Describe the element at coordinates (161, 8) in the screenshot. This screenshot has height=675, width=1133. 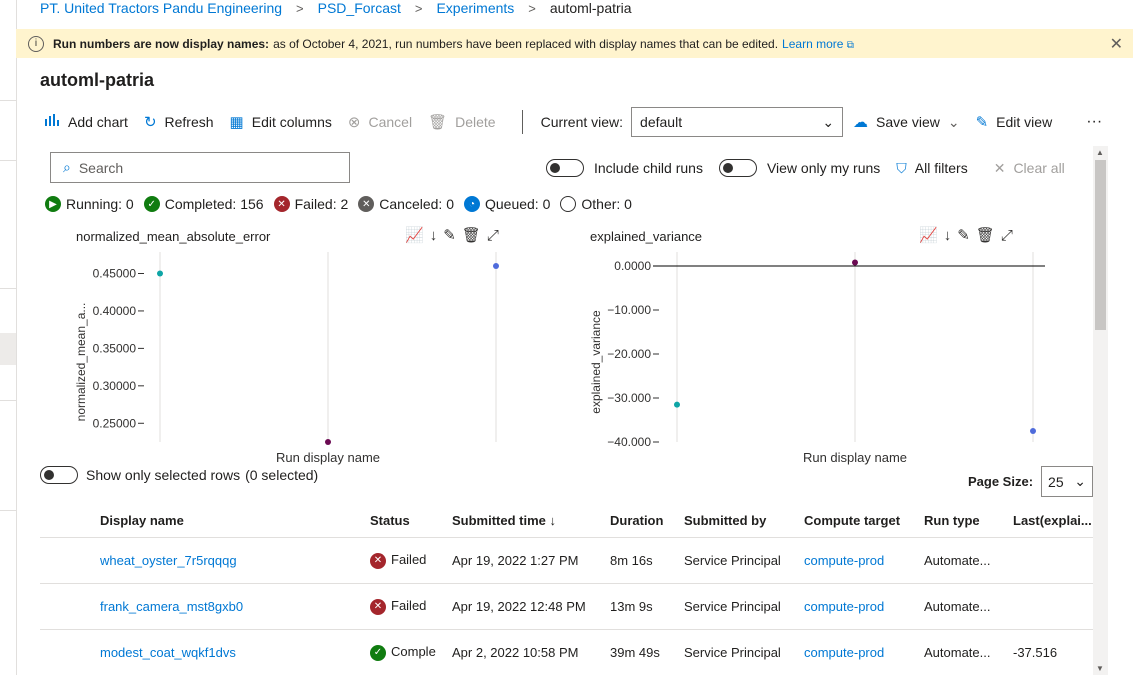
I see `breadcrumb-workspace: PT. United Tractors Pandu Engineering` at that location.